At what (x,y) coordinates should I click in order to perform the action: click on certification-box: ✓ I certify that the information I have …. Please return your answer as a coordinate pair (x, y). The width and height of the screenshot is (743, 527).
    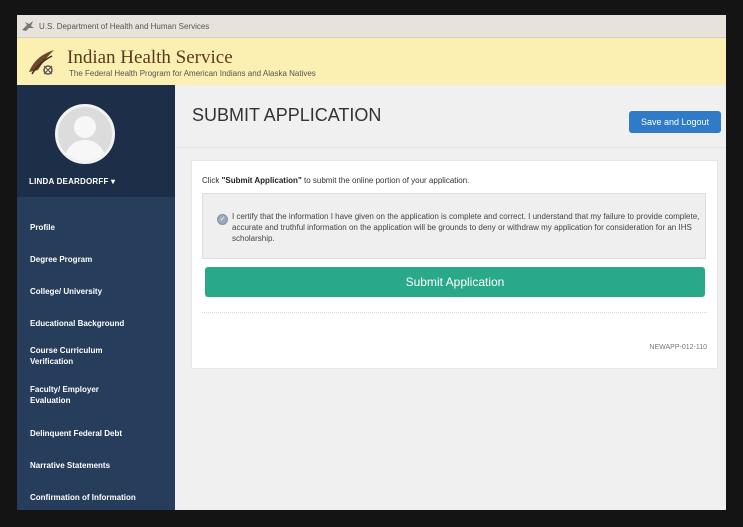
    Looking at the image, I should click on (454, 226).